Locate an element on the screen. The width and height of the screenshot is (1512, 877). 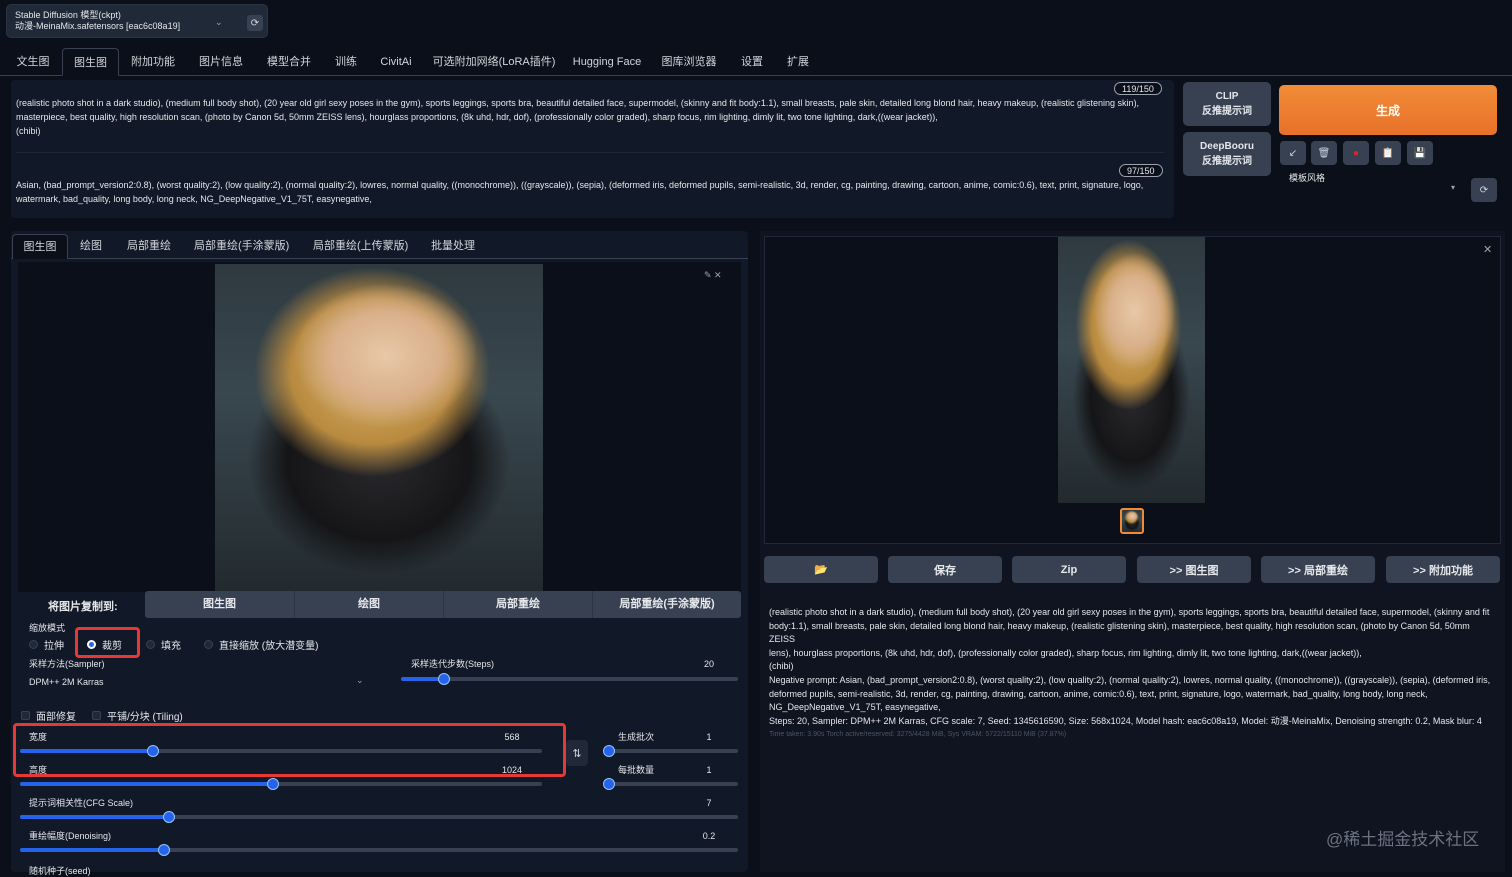
tab-train: 训练 is located at coordinates (346, 62).